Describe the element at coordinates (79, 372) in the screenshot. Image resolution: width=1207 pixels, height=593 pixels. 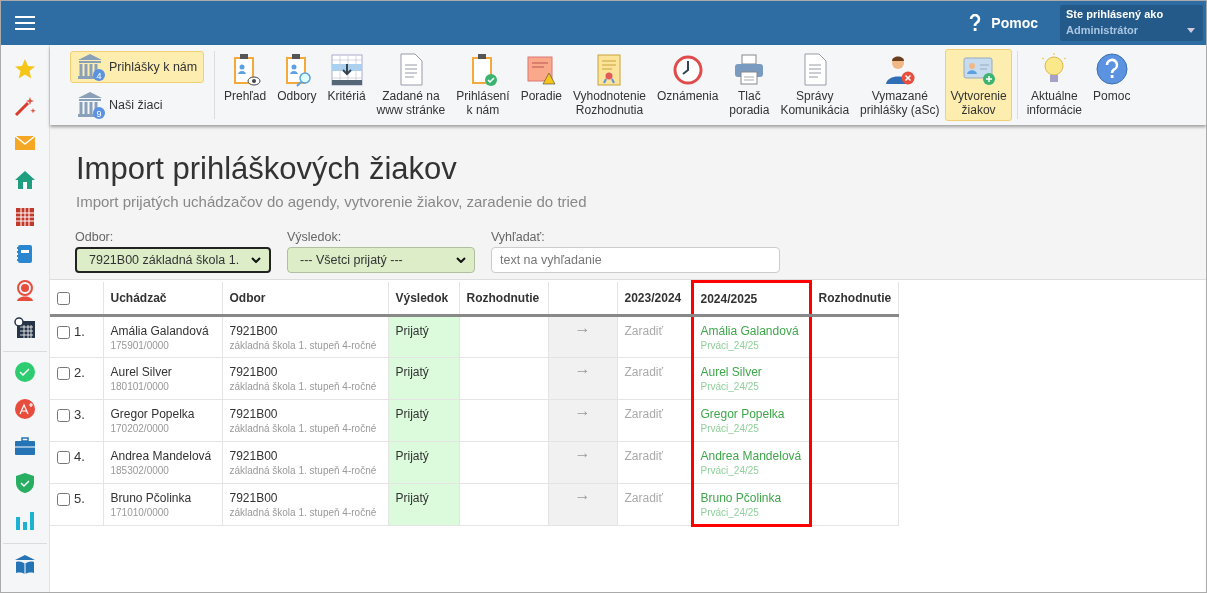
I see `row-number: 2.` at that location.